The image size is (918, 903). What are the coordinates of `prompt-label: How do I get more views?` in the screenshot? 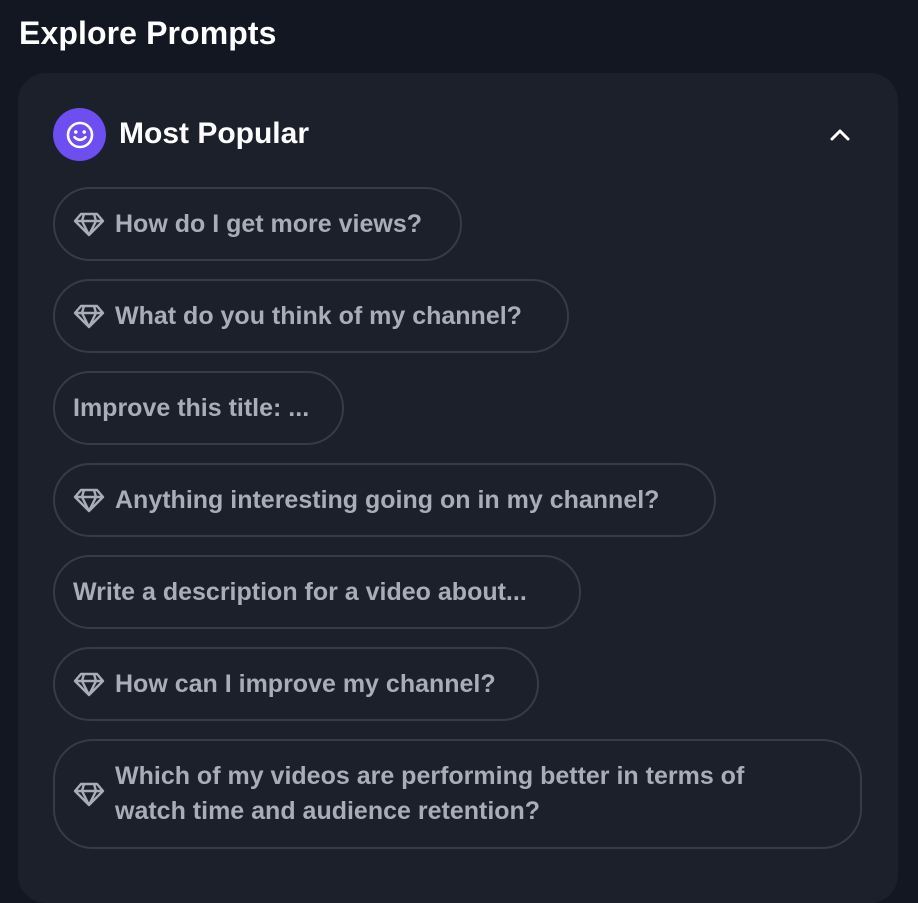 It's located at (268, 223).